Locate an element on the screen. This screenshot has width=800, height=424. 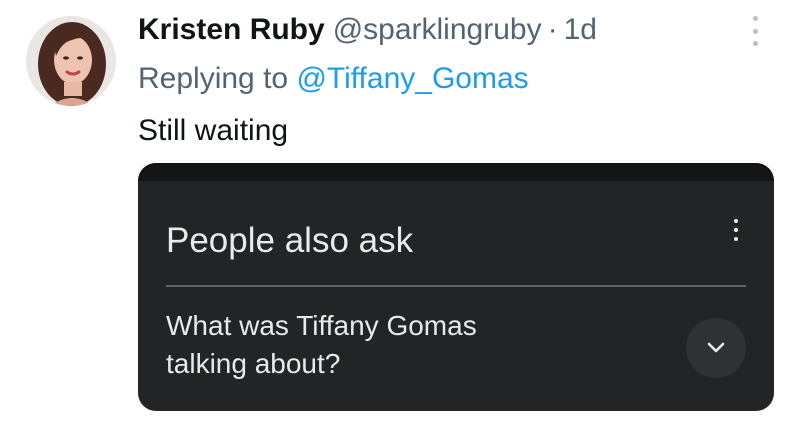
avatar is located at coordinates (71, 61).